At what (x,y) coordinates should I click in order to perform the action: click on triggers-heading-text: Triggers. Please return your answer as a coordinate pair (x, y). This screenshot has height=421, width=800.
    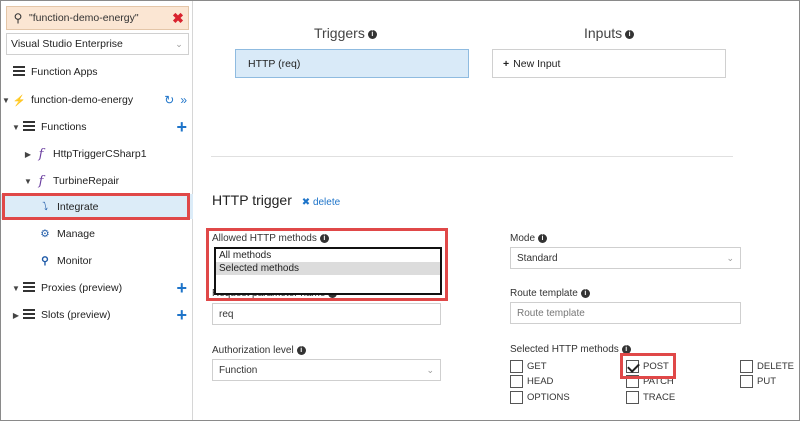
    Looking at the image, I should click on (339, 33).